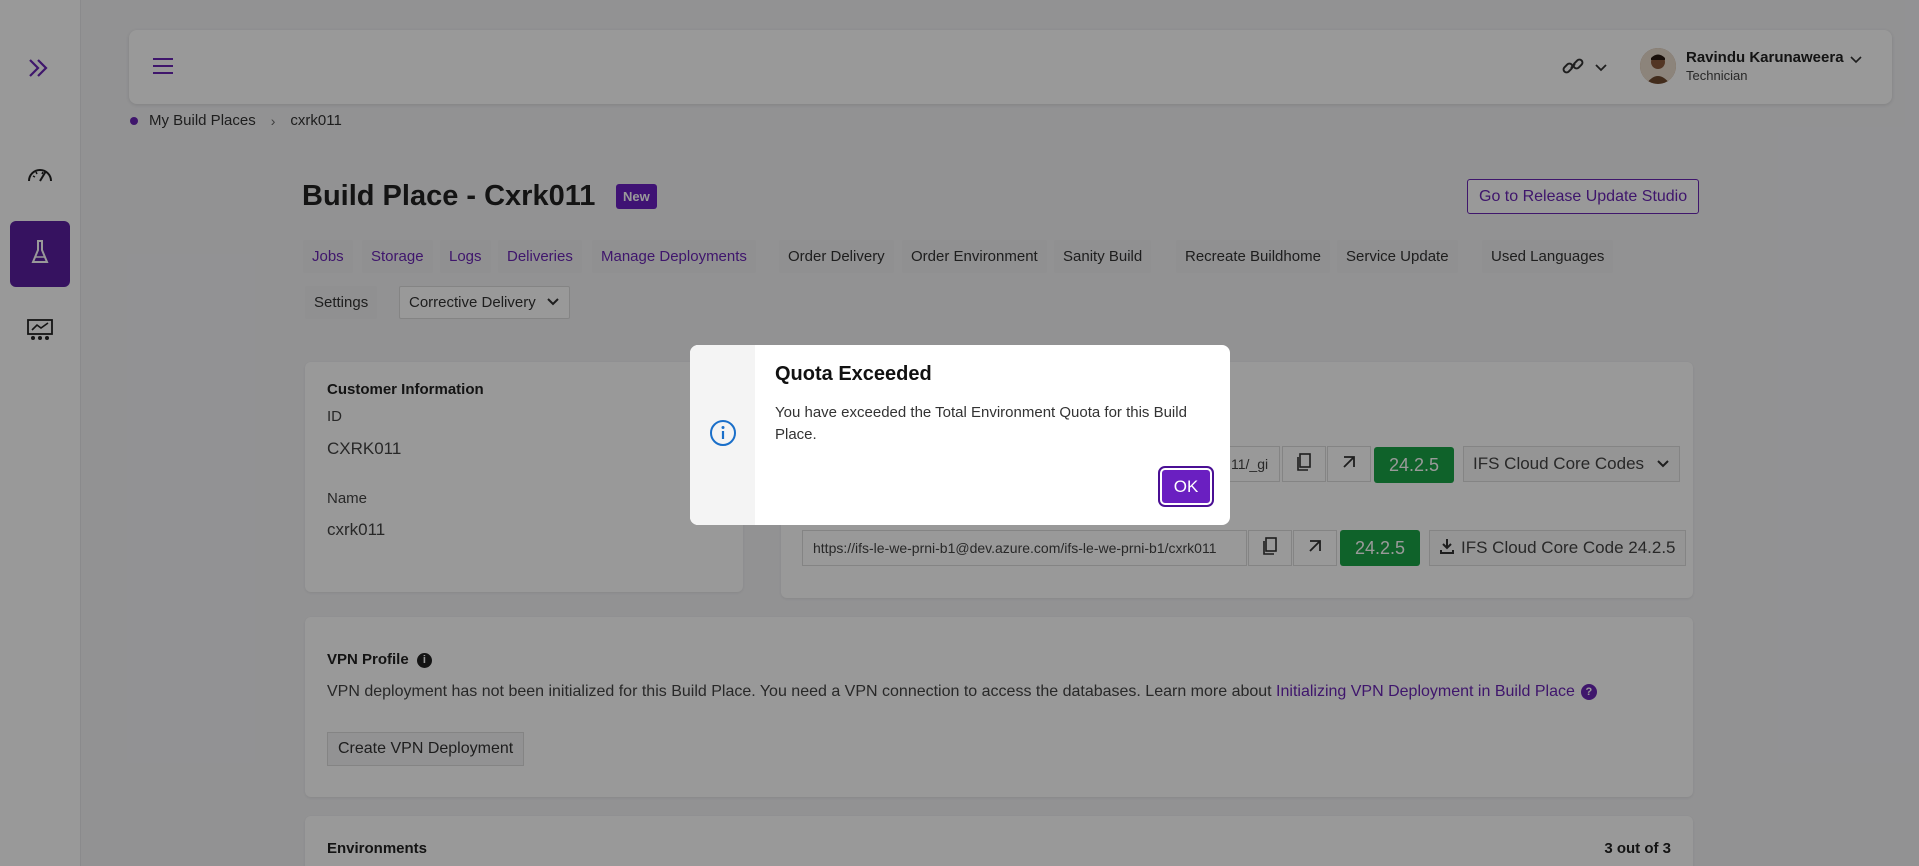 The width and height of the screenshot is (1919, 866). What do you see at coordinates (853, 374) in the screenshot?
I see `dialog-title: Quota Exceeded` at bounding box center [853, 374].